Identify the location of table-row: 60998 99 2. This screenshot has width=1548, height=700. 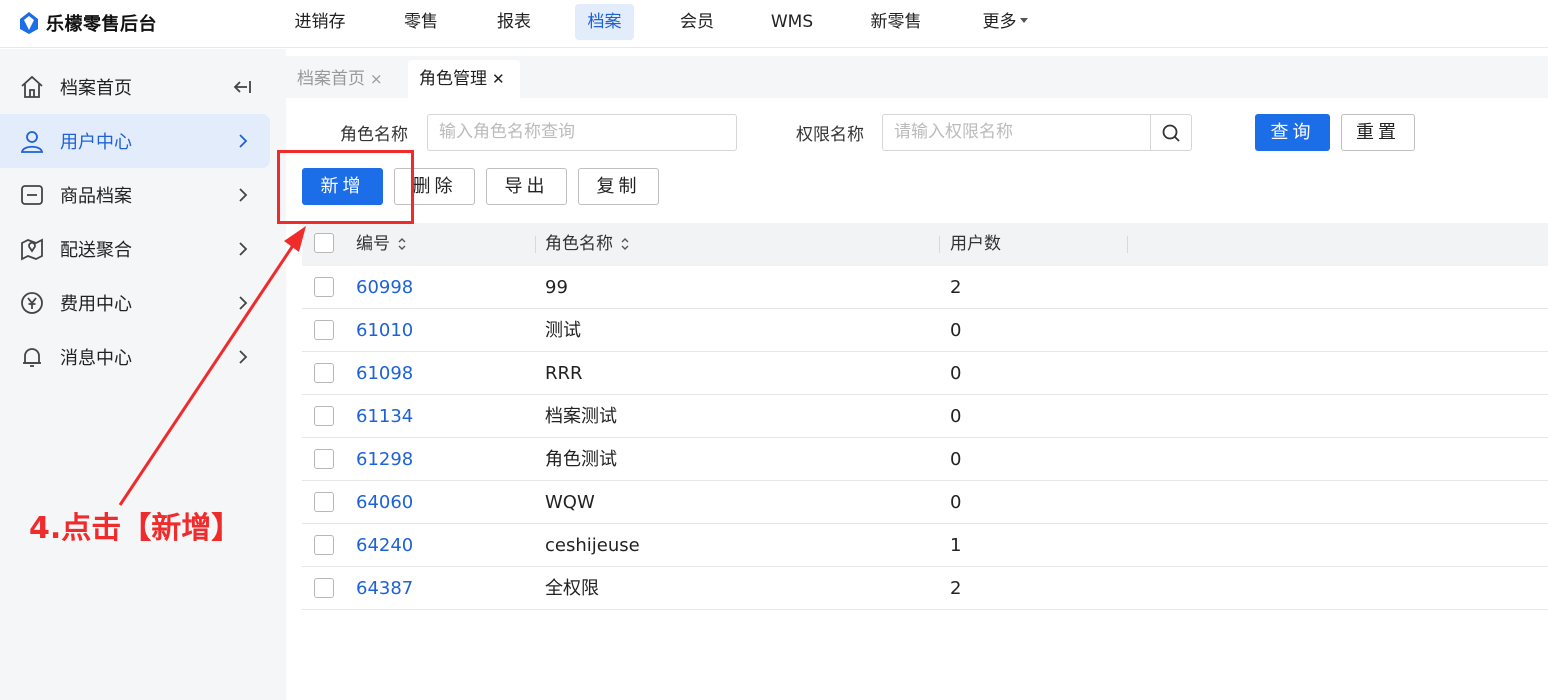
(925, 287).